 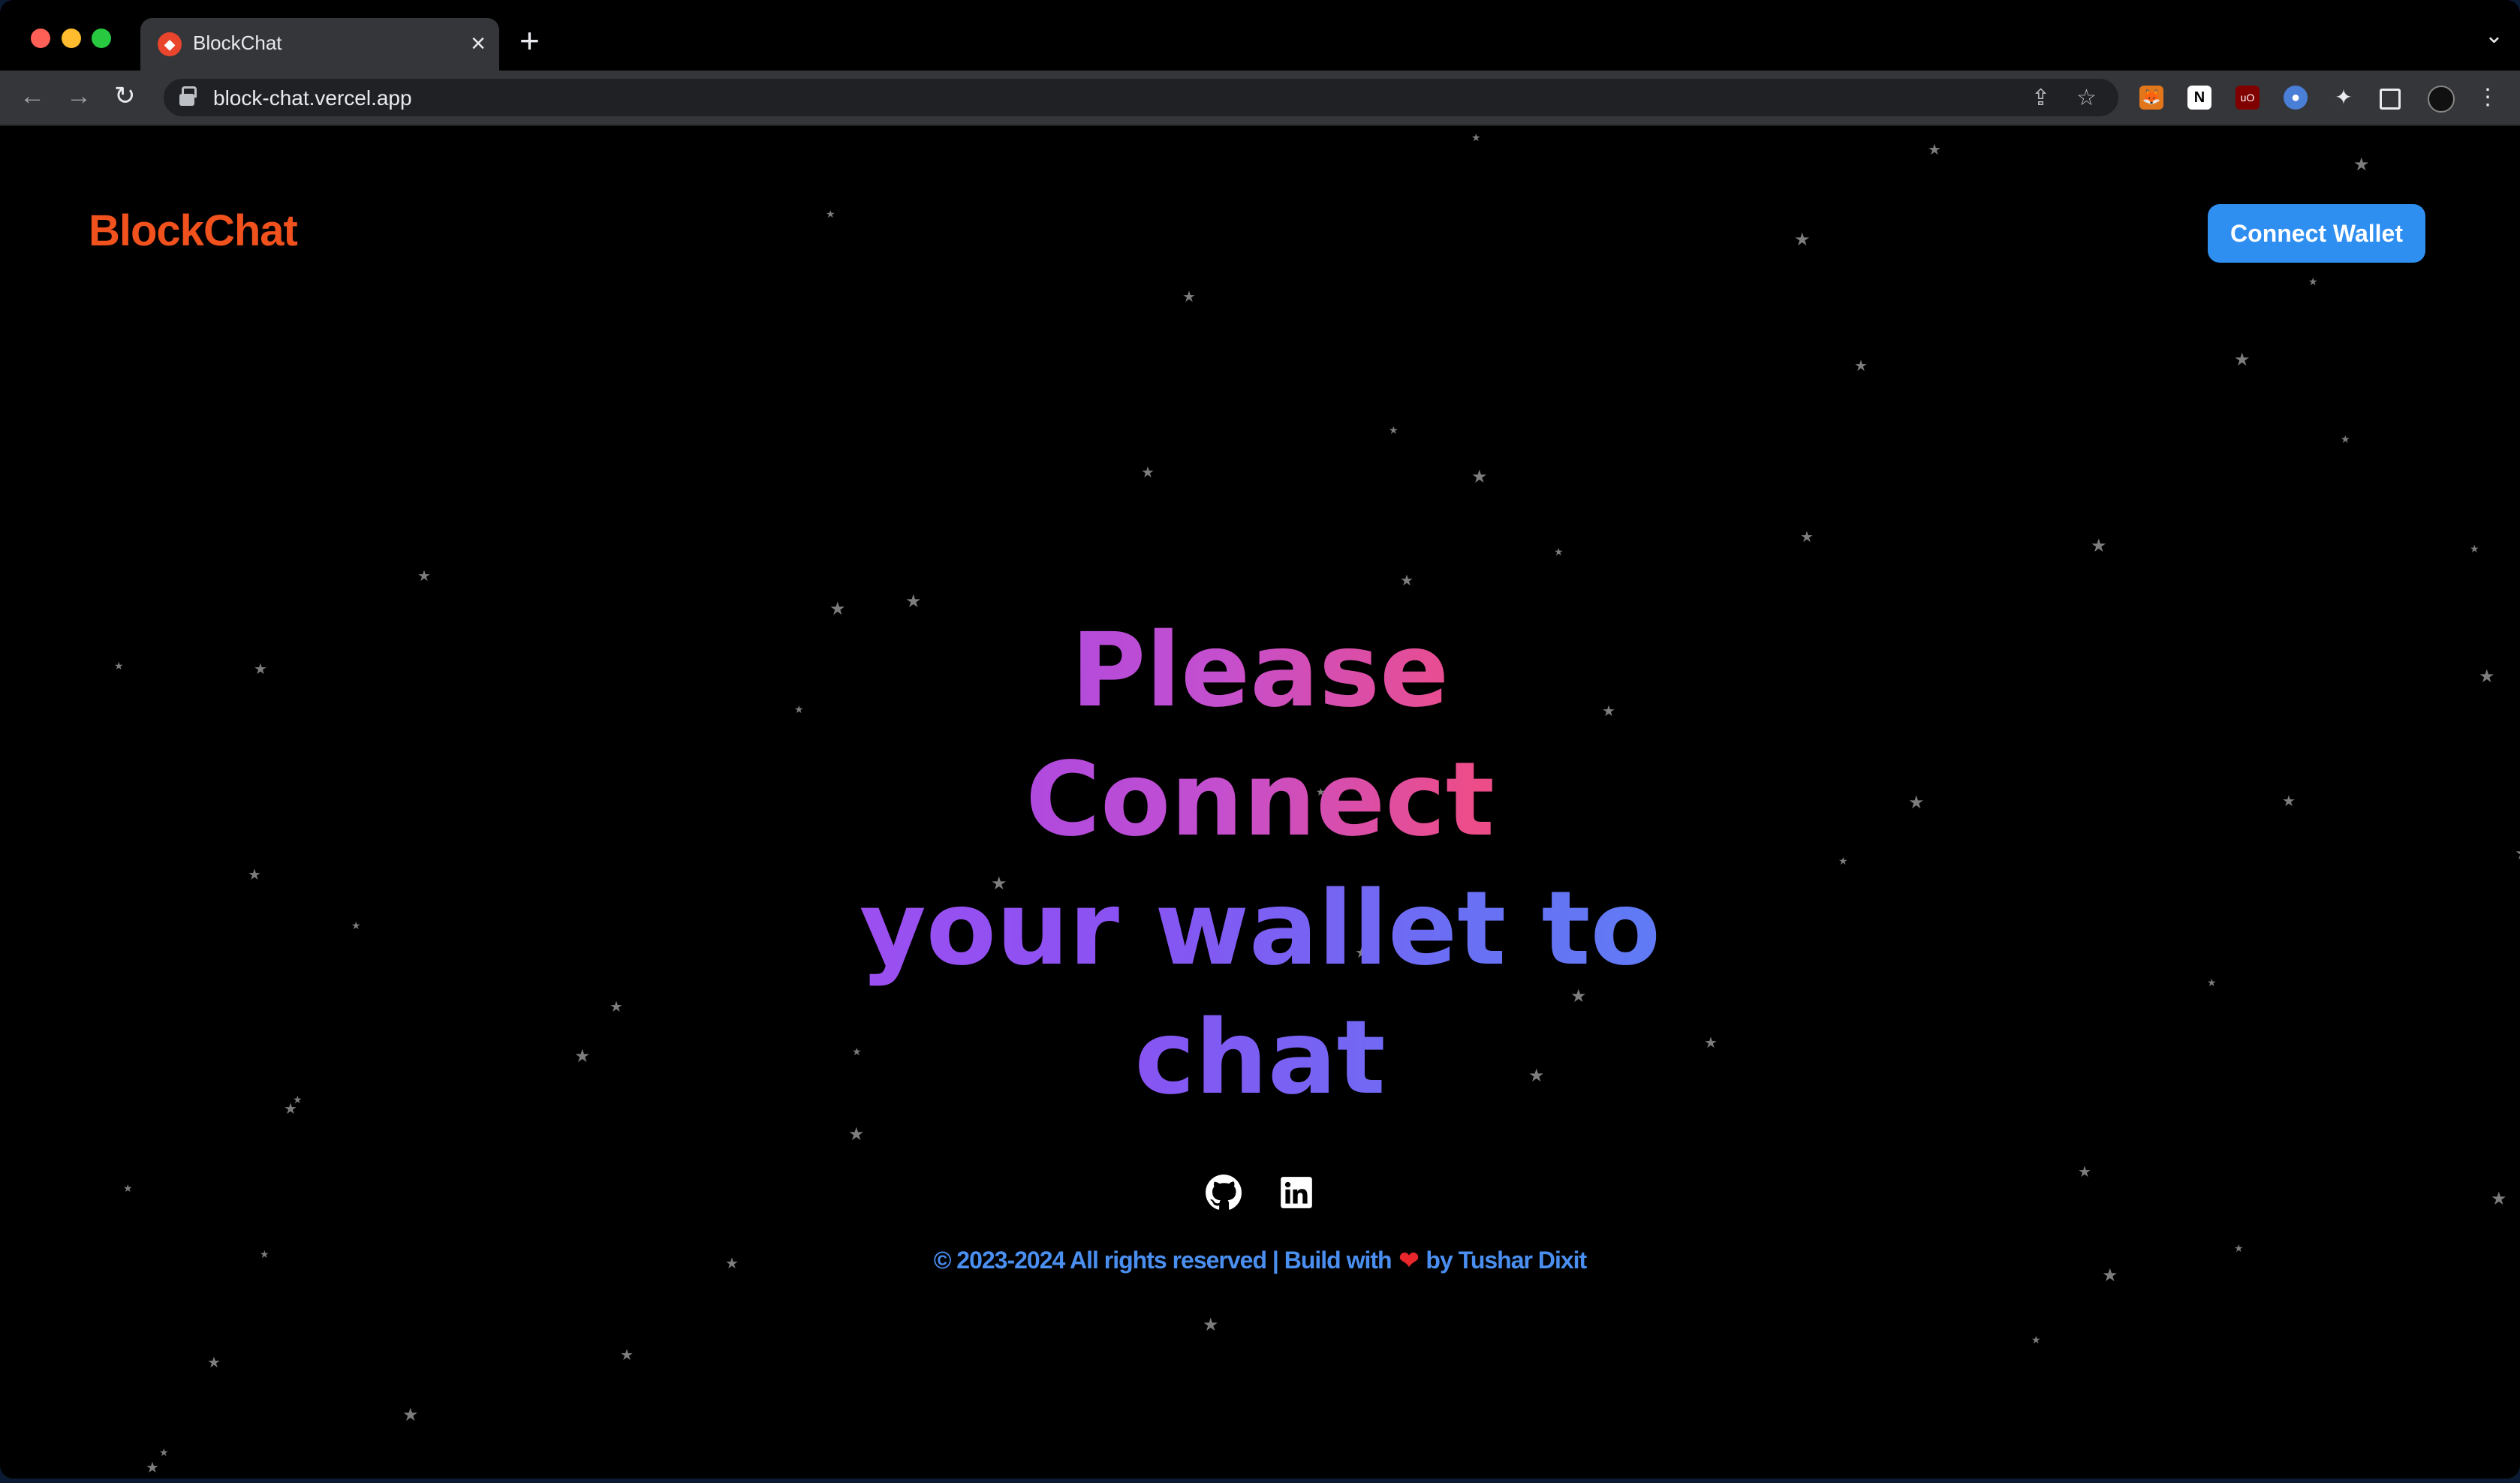 I want to click on tab-strip: ◆ BlockChat × + ⌄, so click(x=1260, y=35).